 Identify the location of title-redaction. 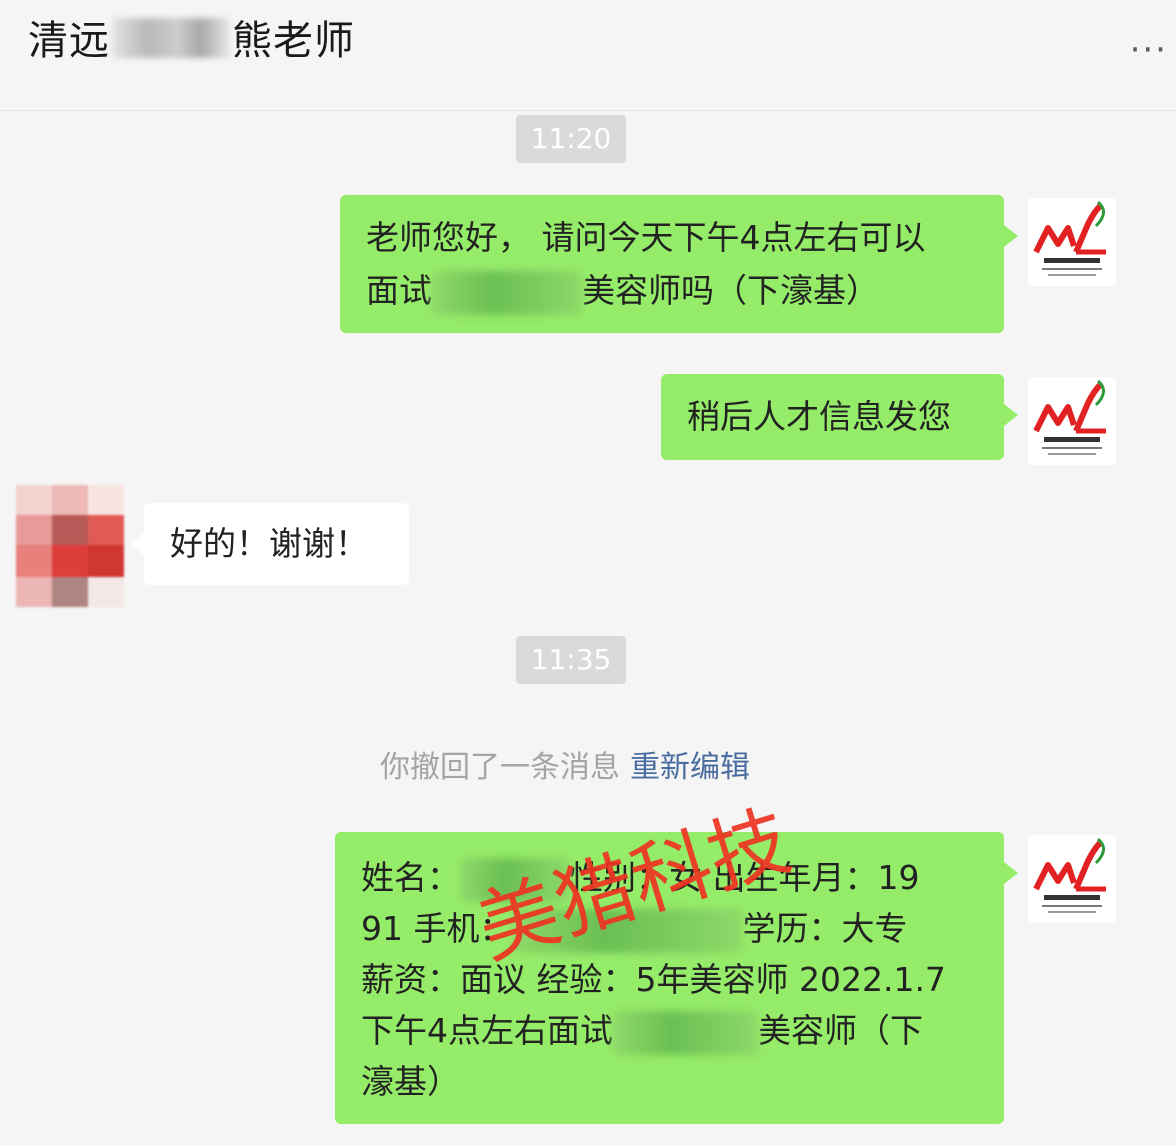
(171, 38).